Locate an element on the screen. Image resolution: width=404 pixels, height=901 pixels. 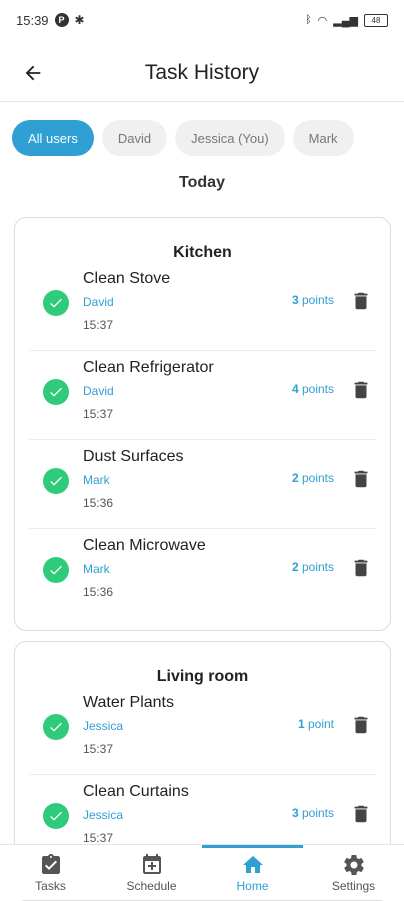
gear-icon is located at coordinates (353, 864).